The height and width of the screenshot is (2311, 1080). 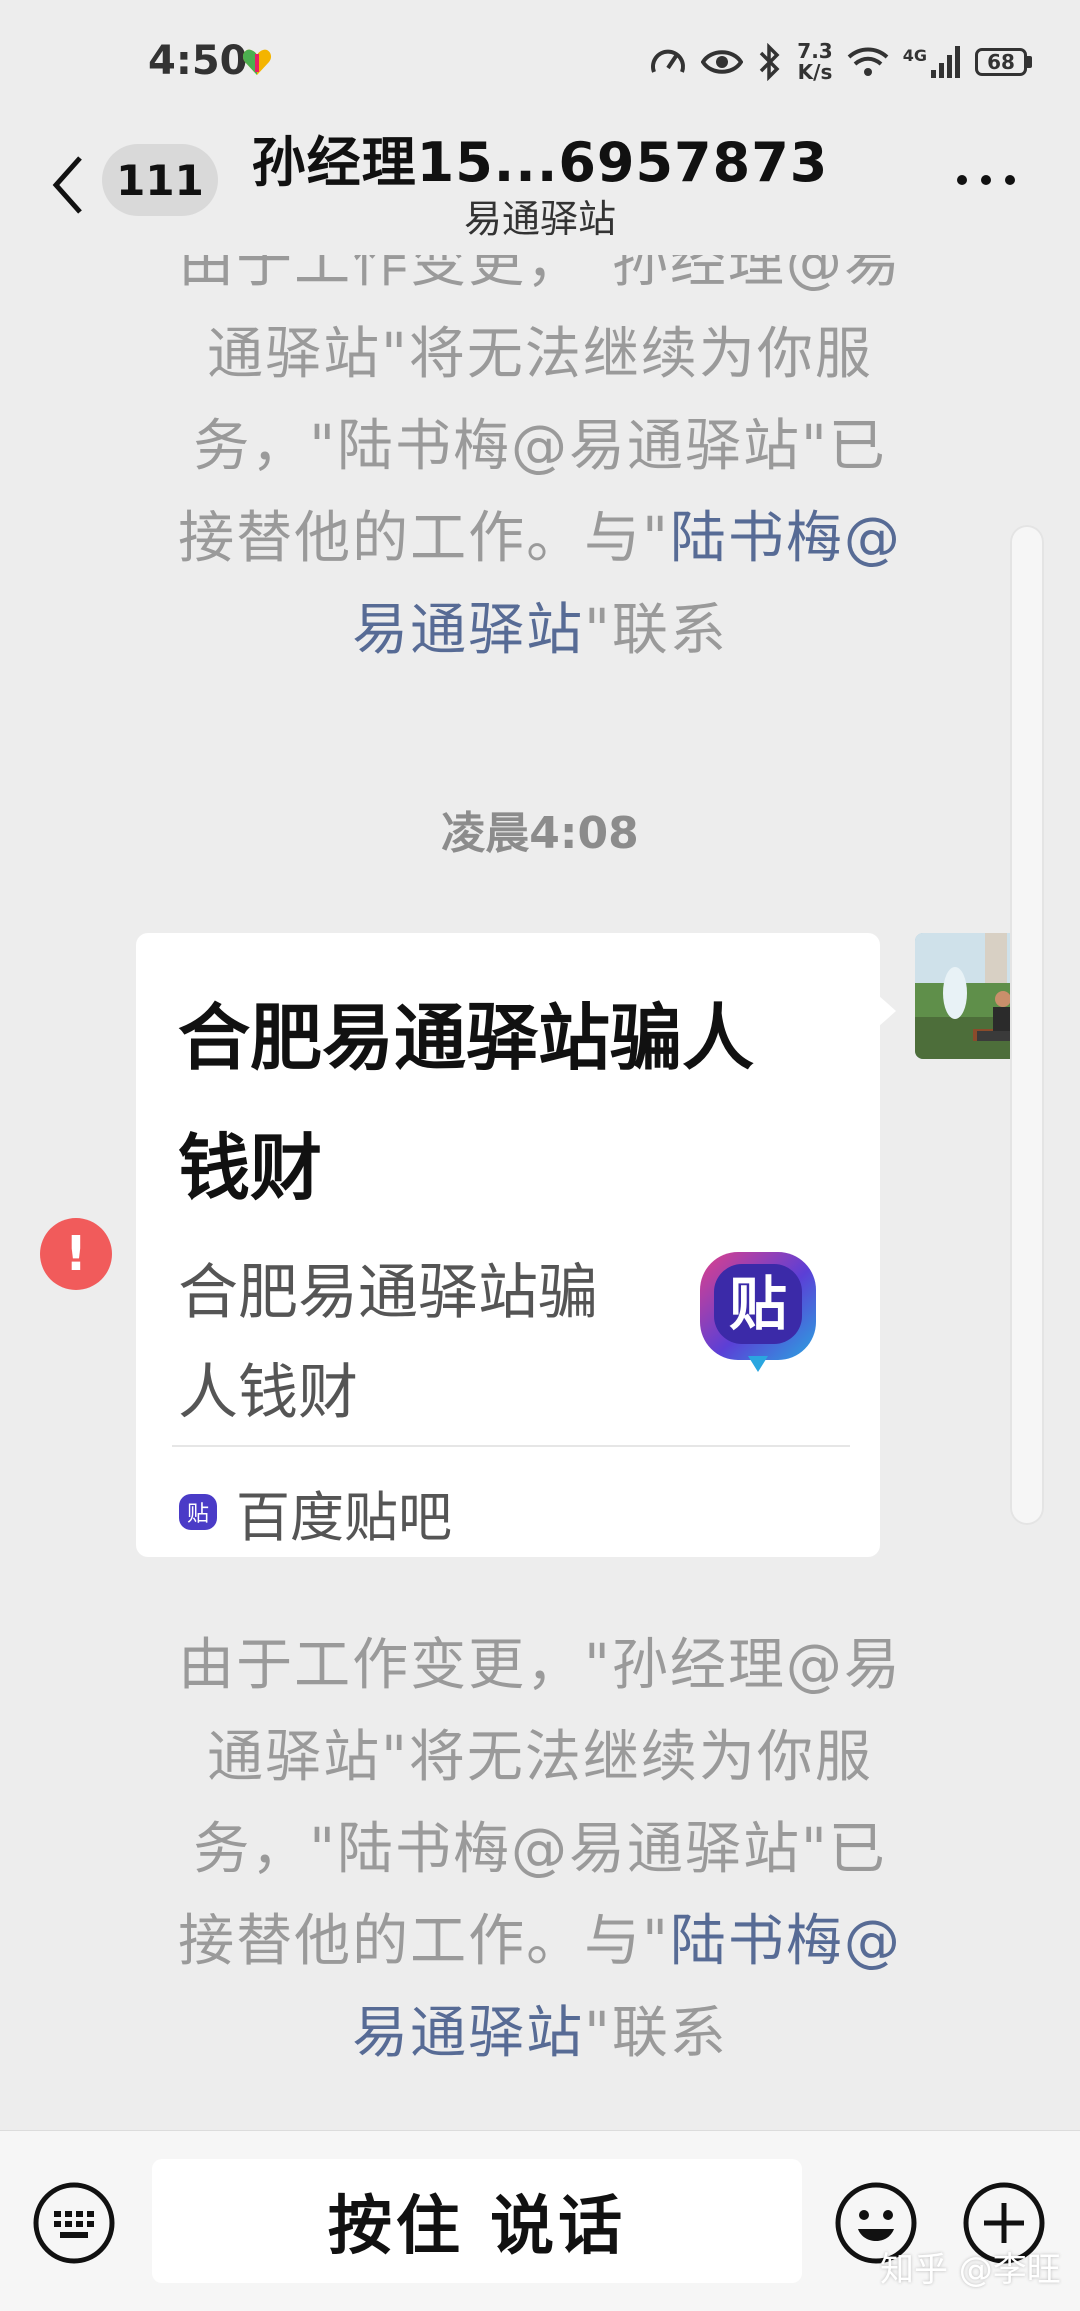 I want to click on status-icons: 7.3 K/s 4G 68, so click(x=840, y=62).